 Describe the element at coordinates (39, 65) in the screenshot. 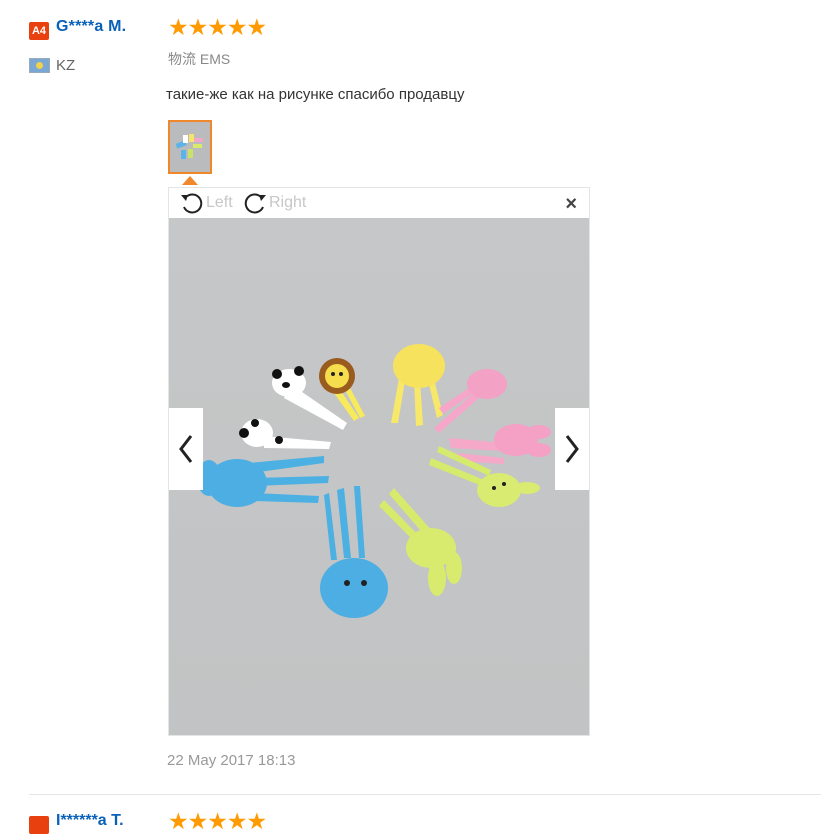

I see `flag-kz-icon` at that location.